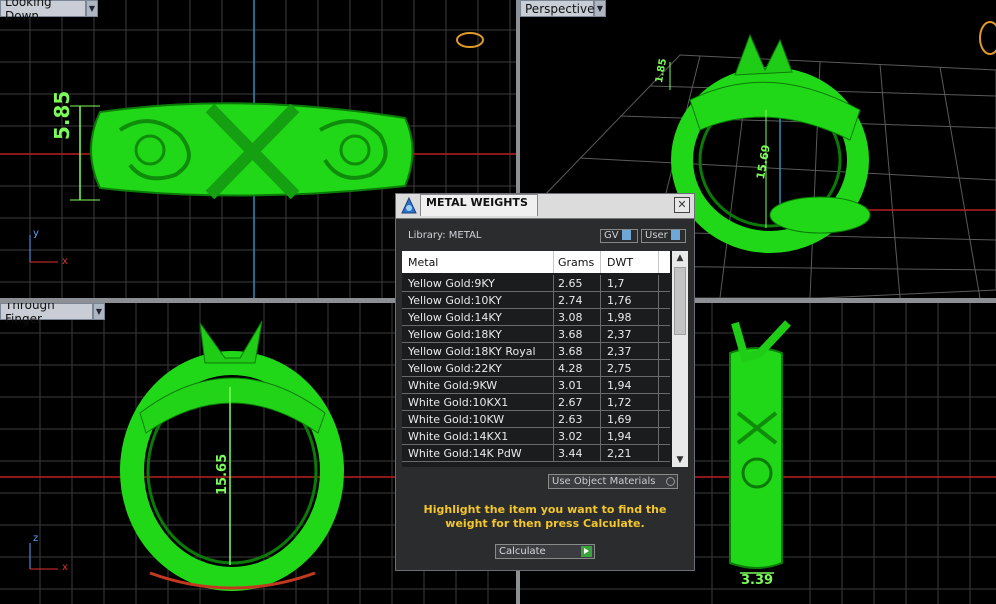 Image resolution: width=996 pixels, height=604 pixels. Describe the element at coordinates (570, 436) in the screenshot. I see `cell-grams: 3.02` at that location.